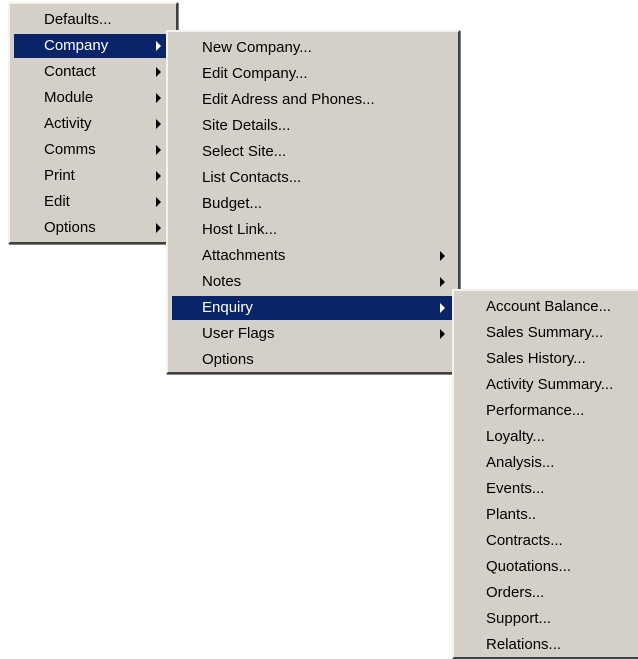 This screenshot has width=638, height=659. I want to click on menu-item-label: User Flags, so click(238, 333).